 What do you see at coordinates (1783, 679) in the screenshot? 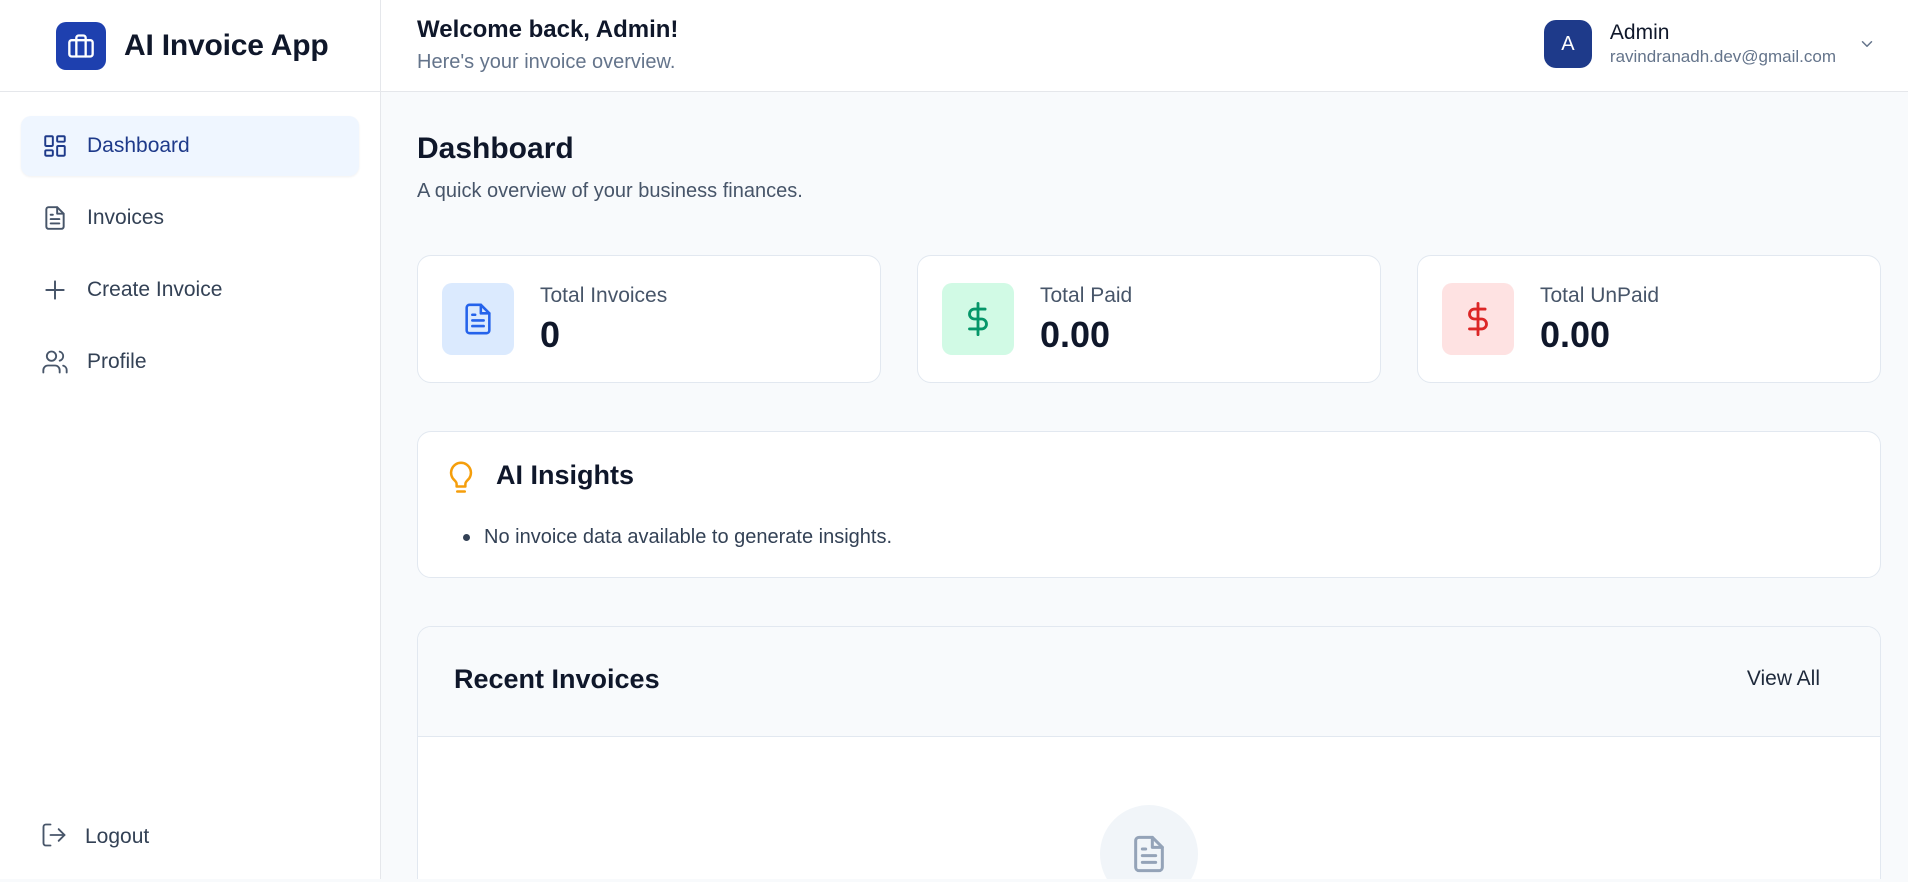
I see `view-all-link: View All` at bounding box center [1783, 679].